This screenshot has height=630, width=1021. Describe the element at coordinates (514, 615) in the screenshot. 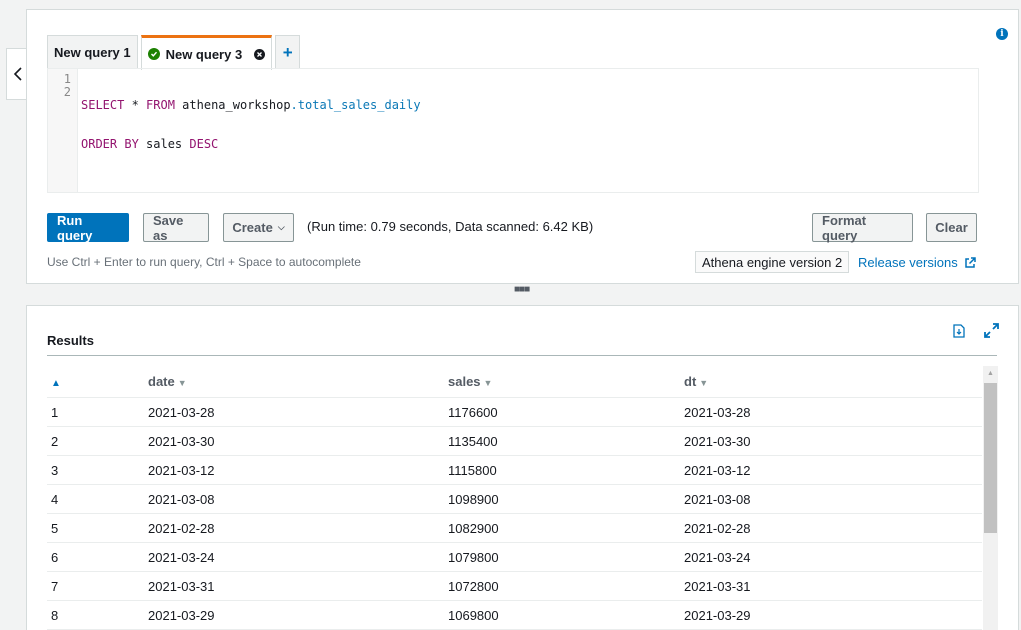

I see `table-row: 8 2021-03-29 1069800 2021-03-29` at that location.